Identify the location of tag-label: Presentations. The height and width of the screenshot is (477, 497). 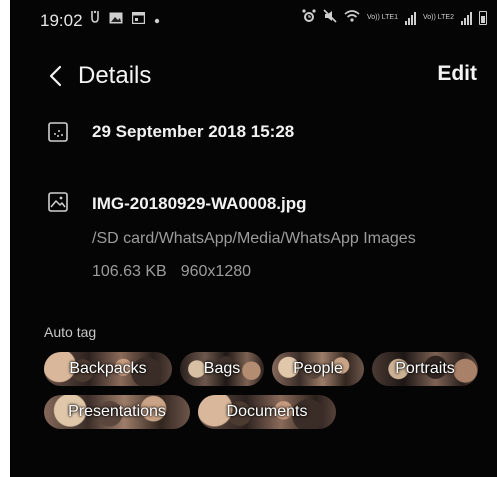
(117, 411).